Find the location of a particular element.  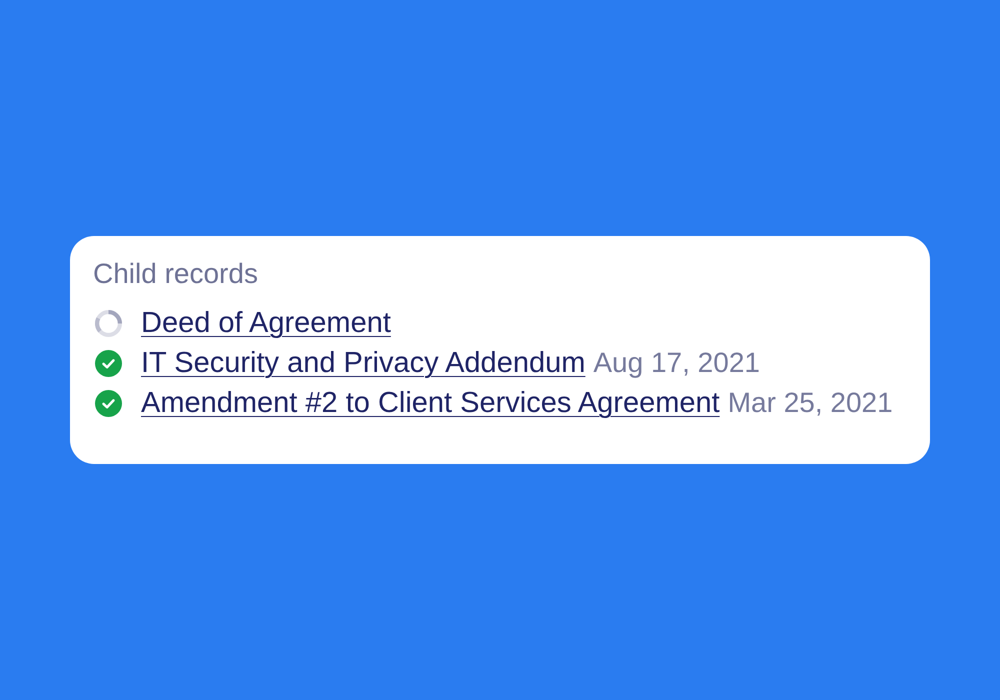

record-date: Aug 17, 2021 is located at coordinates (676, 363).